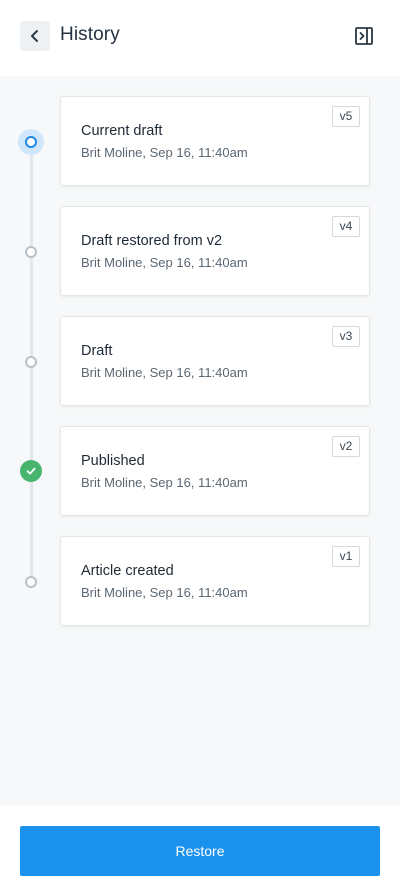  Describe the element at coordinates (113, 461) in the screenshot. I see `version-title: Published` at that location.